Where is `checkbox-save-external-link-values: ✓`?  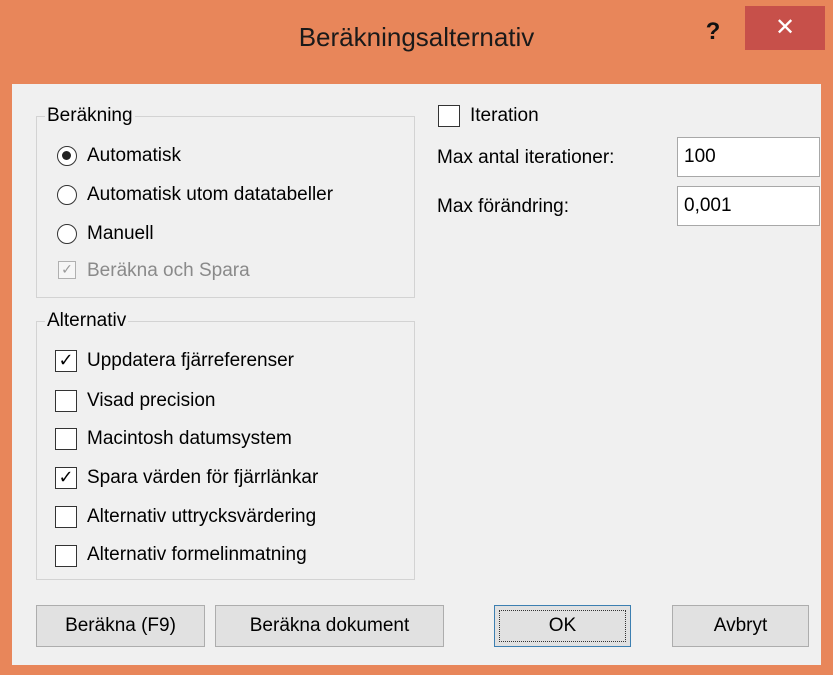
checkbox-save-external-link-values: ✓ is located at coordinates (66, 478).